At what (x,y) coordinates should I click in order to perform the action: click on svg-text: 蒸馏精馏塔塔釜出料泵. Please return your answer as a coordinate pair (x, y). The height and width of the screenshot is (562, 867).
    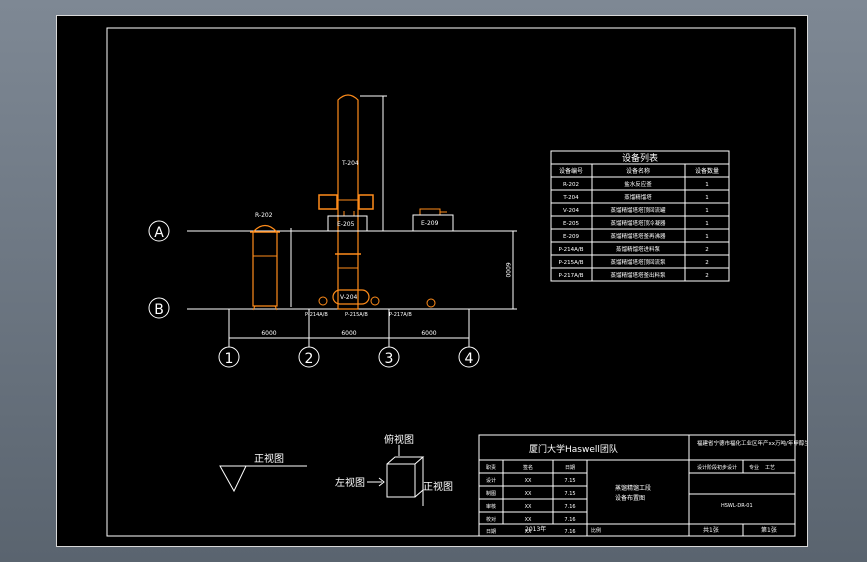
    Looking at the image, I should click on (638, 275).